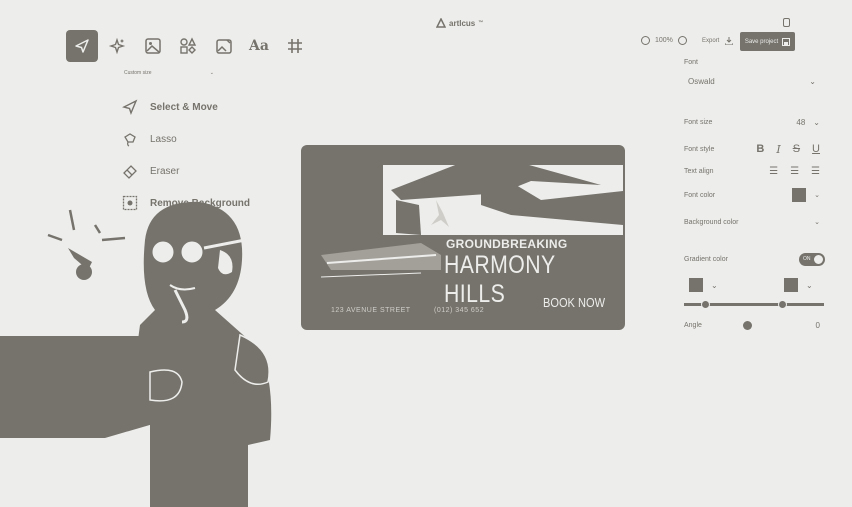  Describe the element at coordinates (700, 195) in the screenshot. I see `font-color-label: Font color` at that location.